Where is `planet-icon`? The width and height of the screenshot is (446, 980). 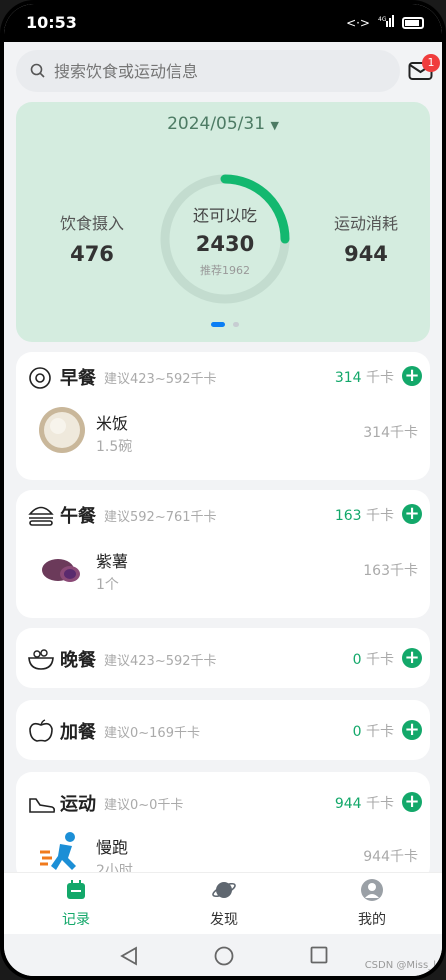
planet-icon is located at coordinates (224, 890).